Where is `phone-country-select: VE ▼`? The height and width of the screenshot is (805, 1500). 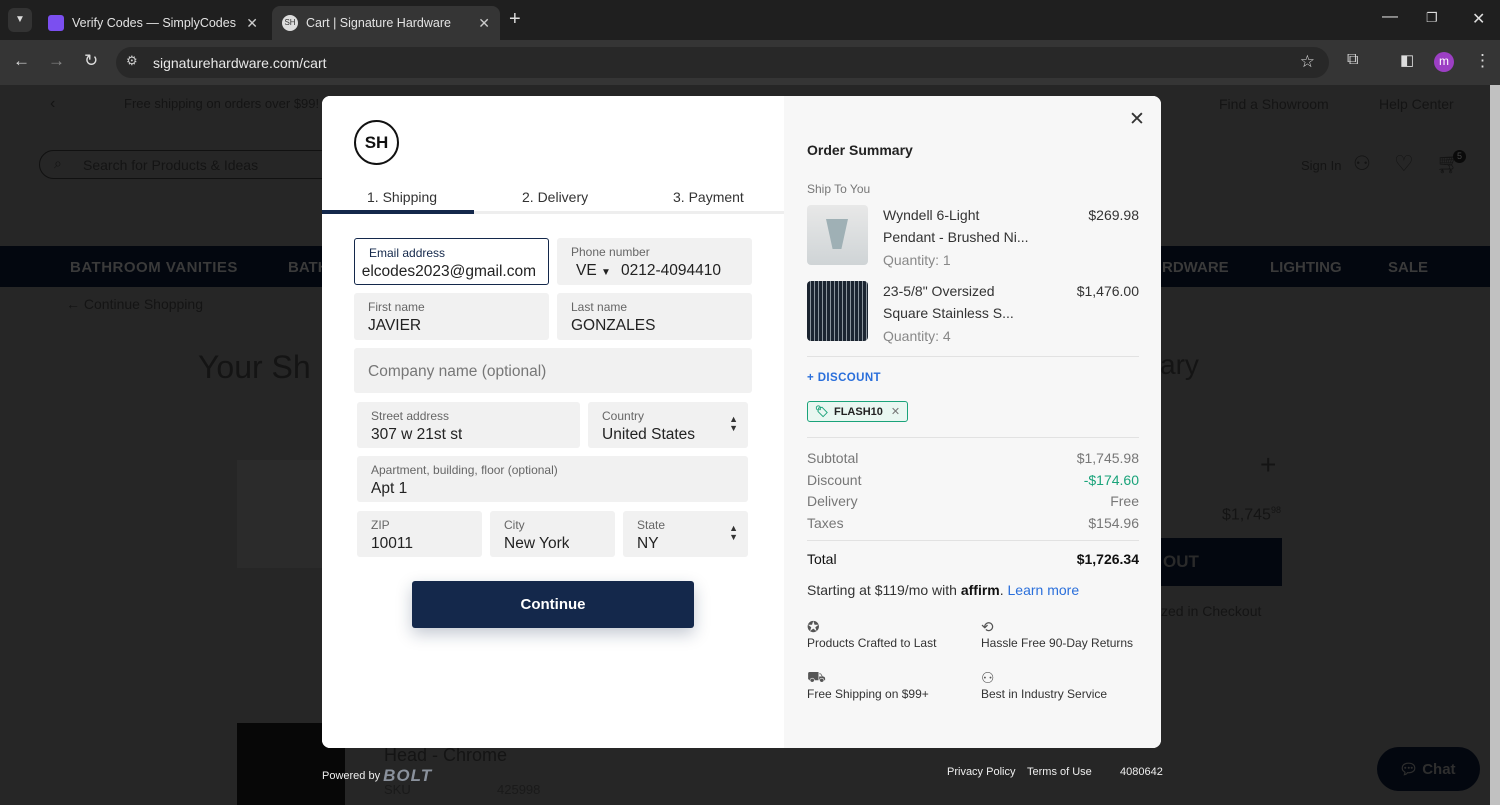
phone-country-select: VE ▼ is located at coordinates (593, 271).